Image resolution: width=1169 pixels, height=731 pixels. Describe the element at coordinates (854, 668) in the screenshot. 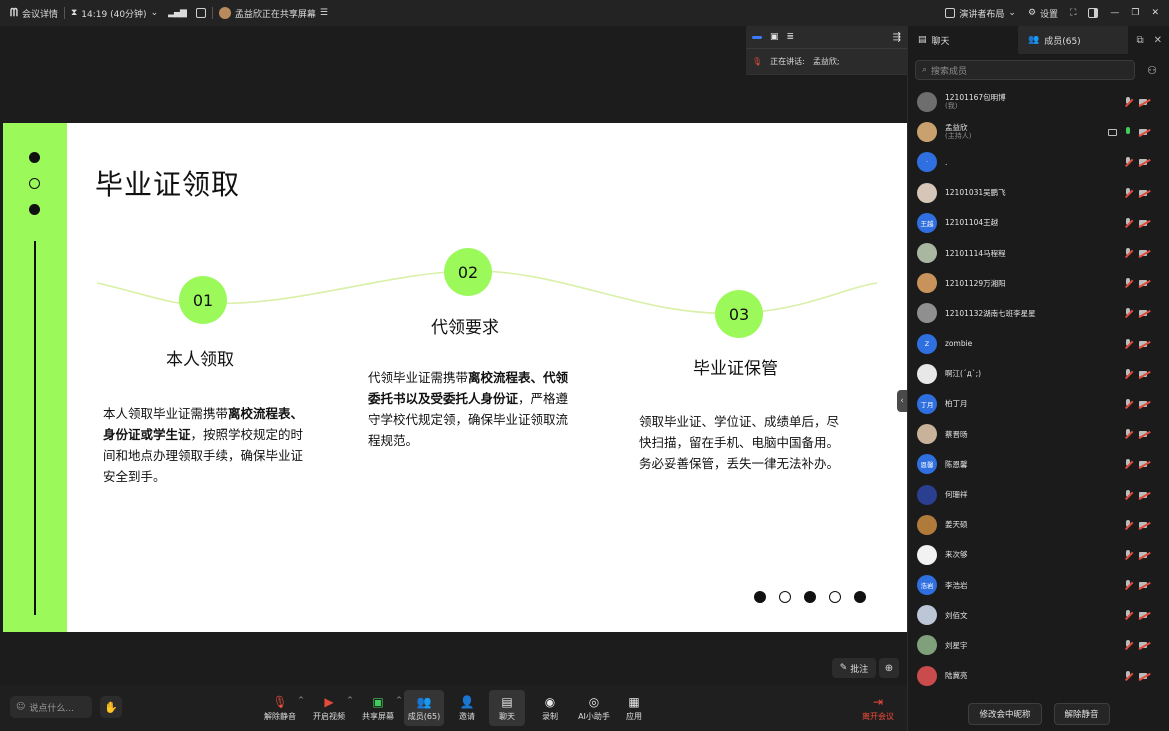

I see `annotate-button: ✎ 批注` at that location.